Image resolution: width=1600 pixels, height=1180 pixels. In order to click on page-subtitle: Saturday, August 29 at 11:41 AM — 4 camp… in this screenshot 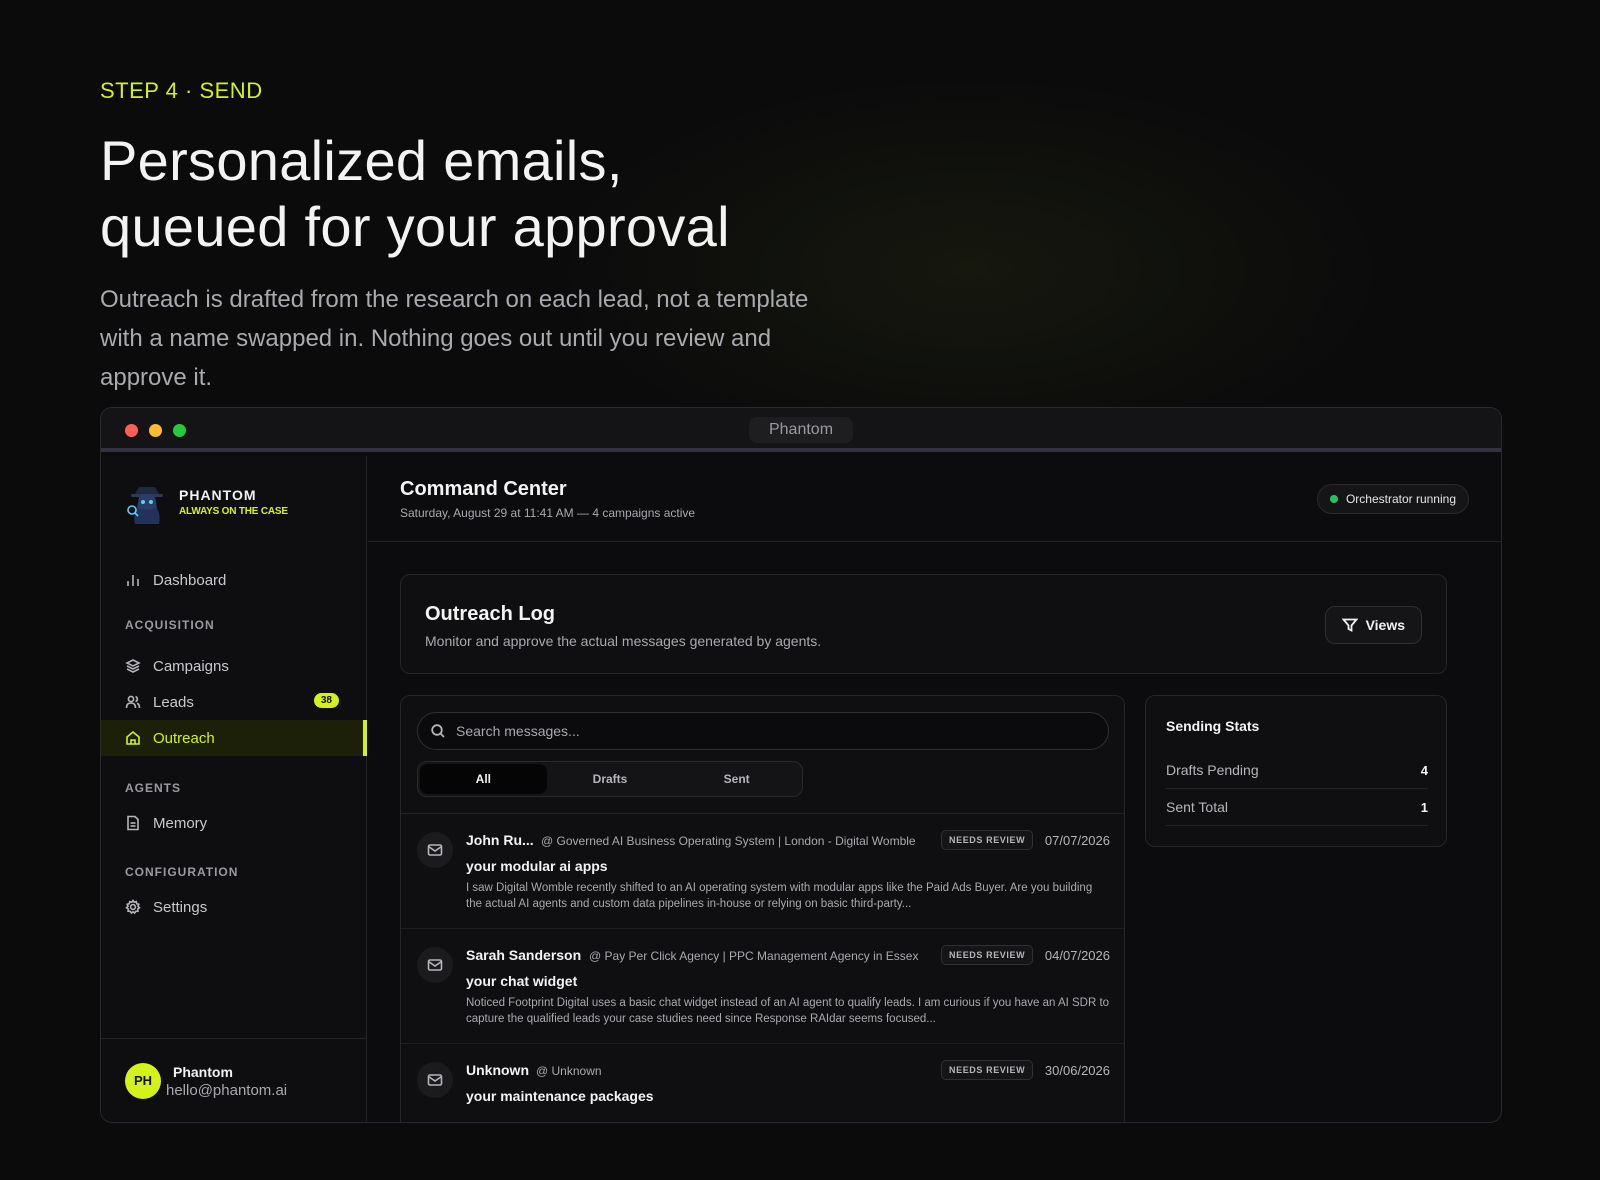, I will do `click(548, 513)`.